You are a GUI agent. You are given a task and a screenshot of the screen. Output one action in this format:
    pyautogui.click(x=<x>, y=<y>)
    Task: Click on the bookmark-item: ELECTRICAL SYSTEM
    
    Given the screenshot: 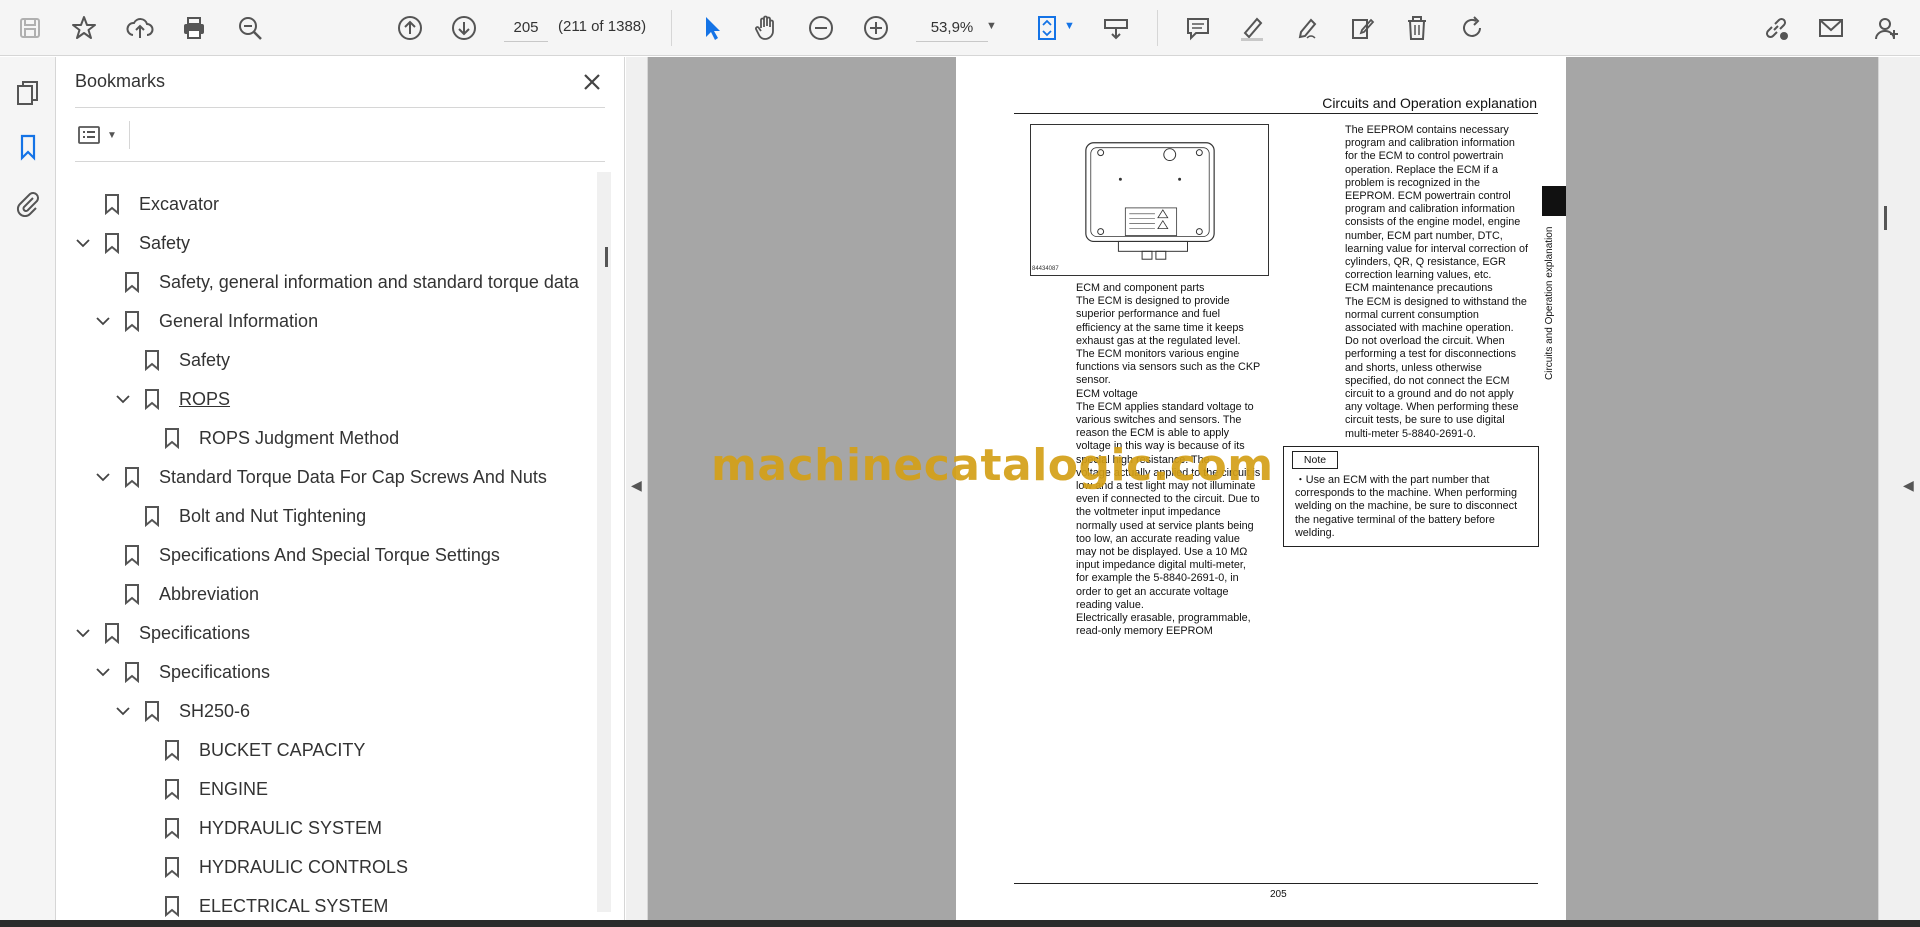 What is the action you would take?
    pyautogui.click(x=261, y=903)
    